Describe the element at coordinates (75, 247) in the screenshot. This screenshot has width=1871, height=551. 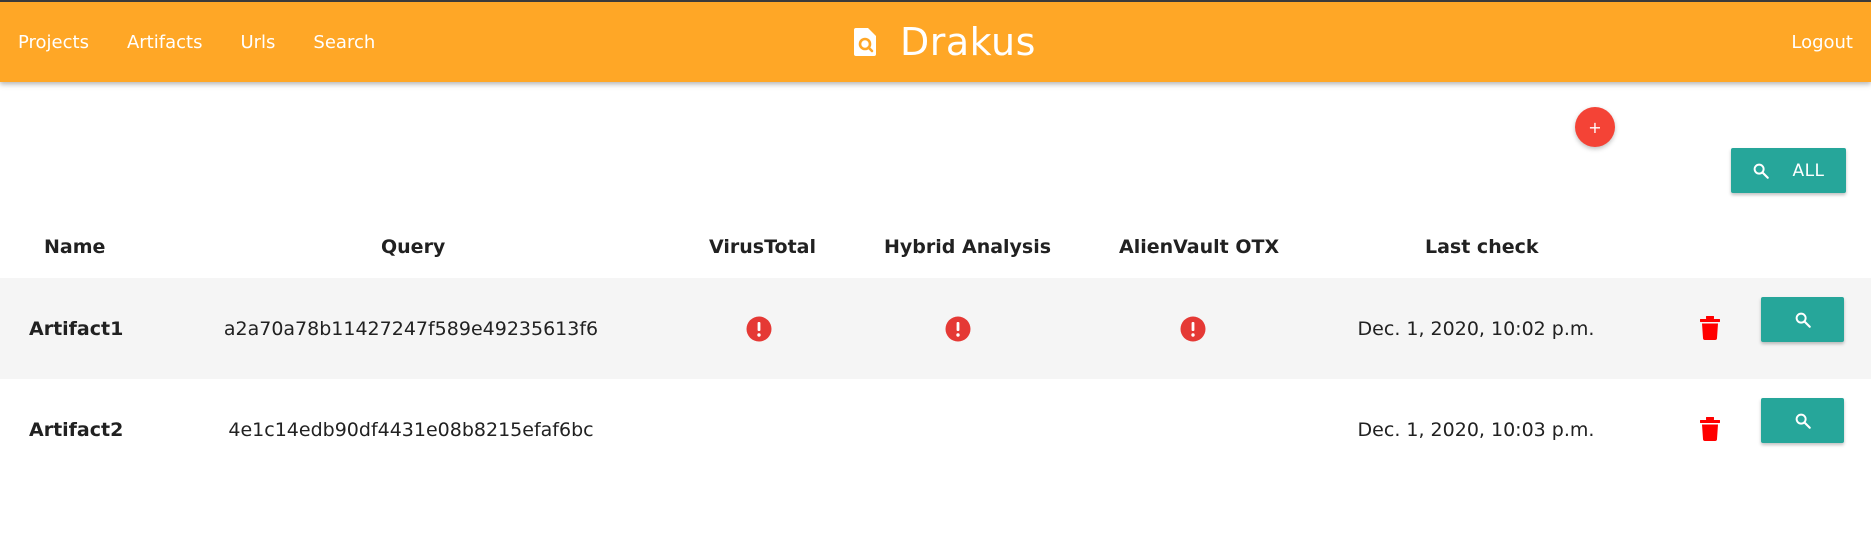
I see `column-header-name: Name` at that location.